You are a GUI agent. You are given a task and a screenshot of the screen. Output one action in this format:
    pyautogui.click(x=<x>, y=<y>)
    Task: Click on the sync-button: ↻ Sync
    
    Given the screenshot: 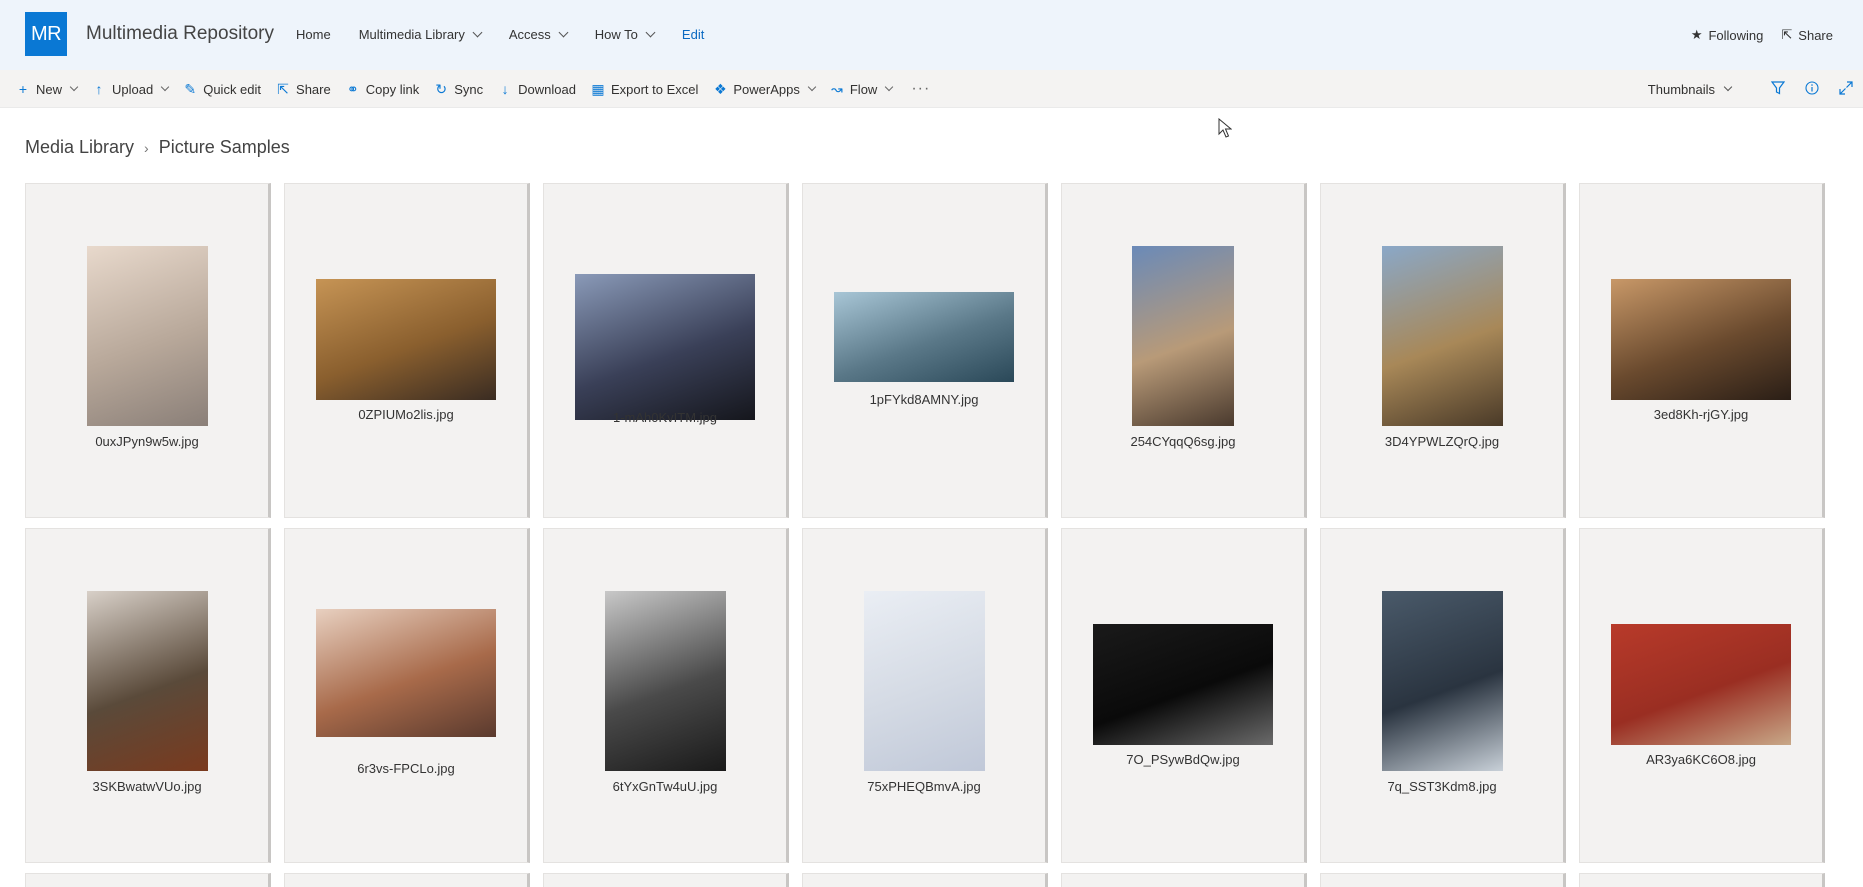 What is the action you would take?
    pyautogui.click(x=458, y=89)
    